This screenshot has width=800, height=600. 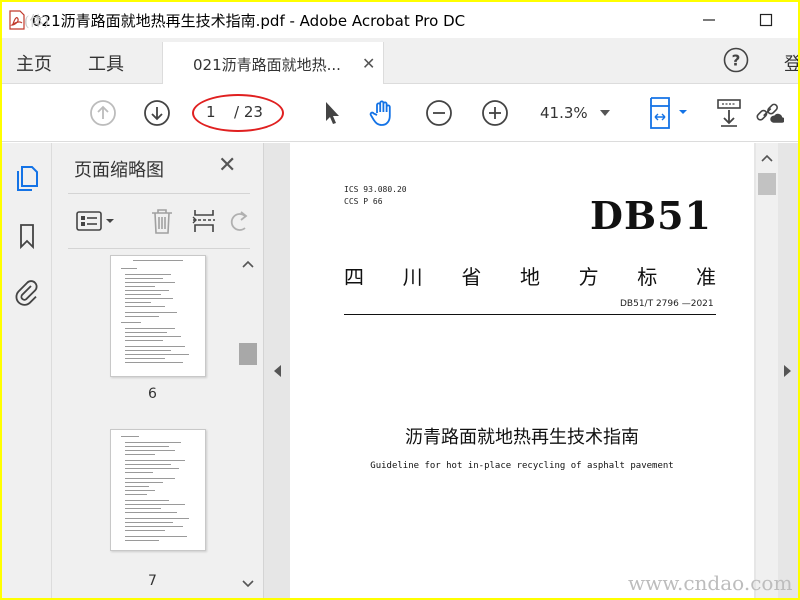 What do you see at coordinates (248, 425) in the screenshot?
I see `panel-scrollbar` at bounding box center [248, 425].